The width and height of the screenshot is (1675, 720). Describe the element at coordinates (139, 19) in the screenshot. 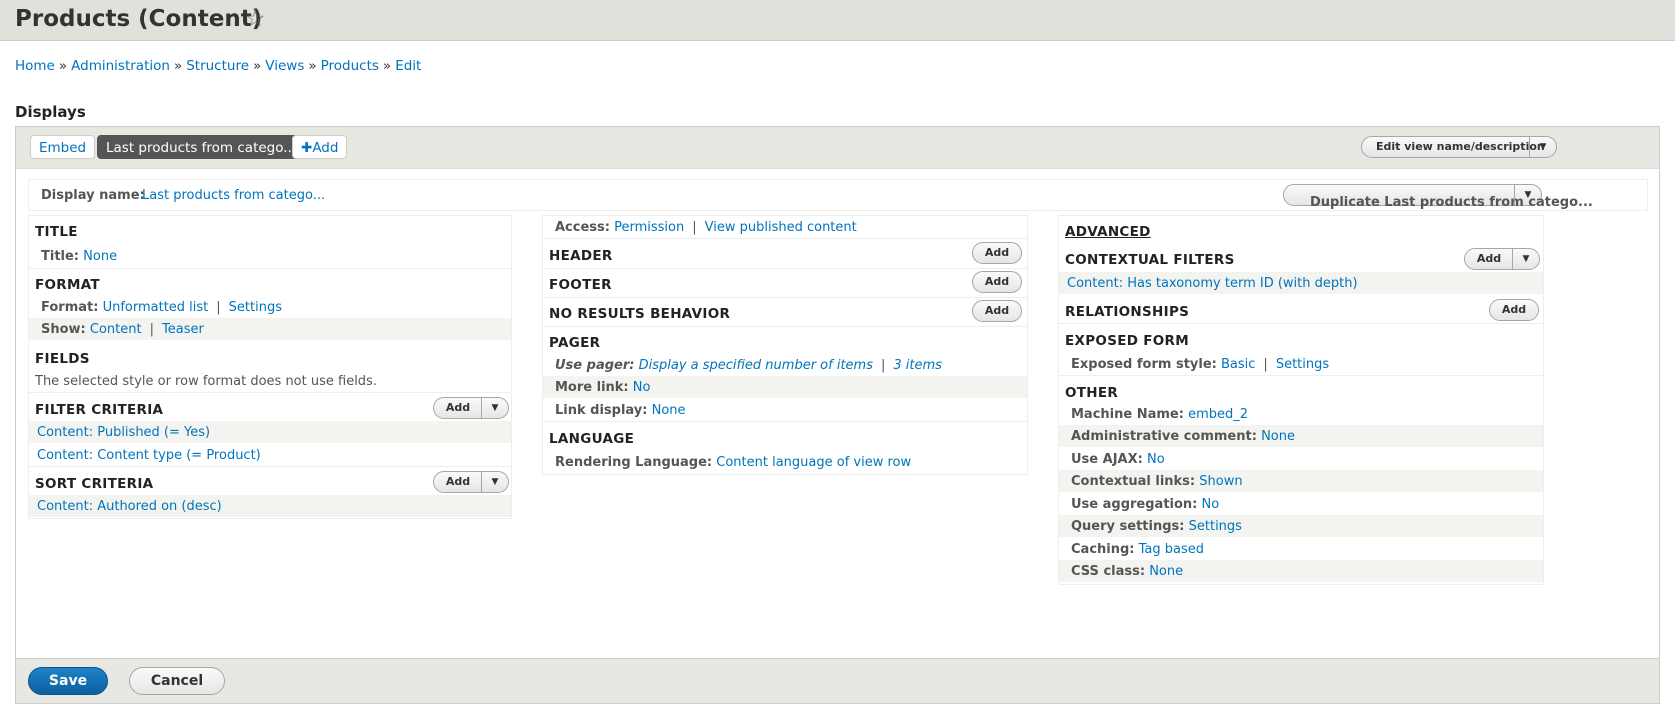

I see `page-title: Products (Content)` at that location.